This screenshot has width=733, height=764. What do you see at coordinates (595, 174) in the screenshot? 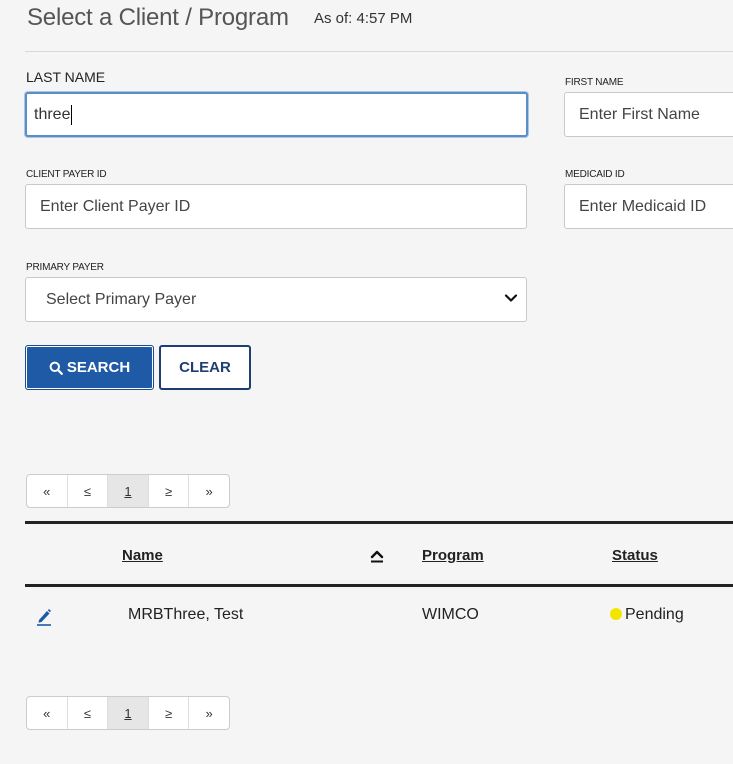
I see `medicaid-id-label: MEDICAID ID` at bounding box center [595, 174].